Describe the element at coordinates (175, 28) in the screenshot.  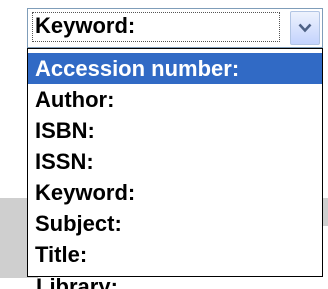
I see `search-field-select: Keyword:` at that location.